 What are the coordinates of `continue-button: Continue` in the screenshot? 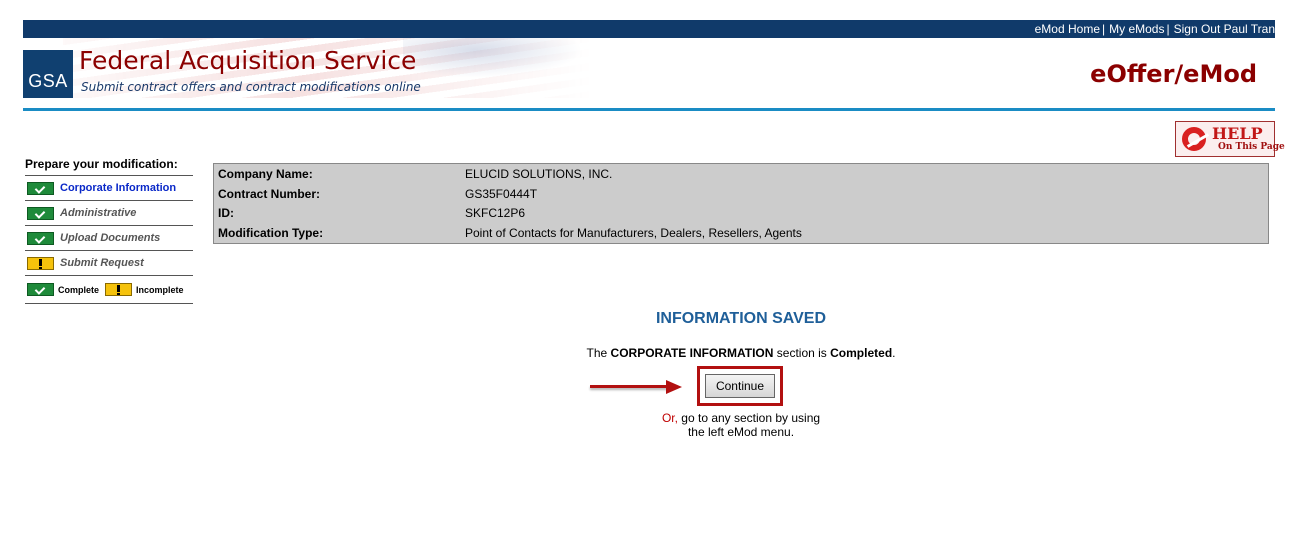 It's located at (740, 386).